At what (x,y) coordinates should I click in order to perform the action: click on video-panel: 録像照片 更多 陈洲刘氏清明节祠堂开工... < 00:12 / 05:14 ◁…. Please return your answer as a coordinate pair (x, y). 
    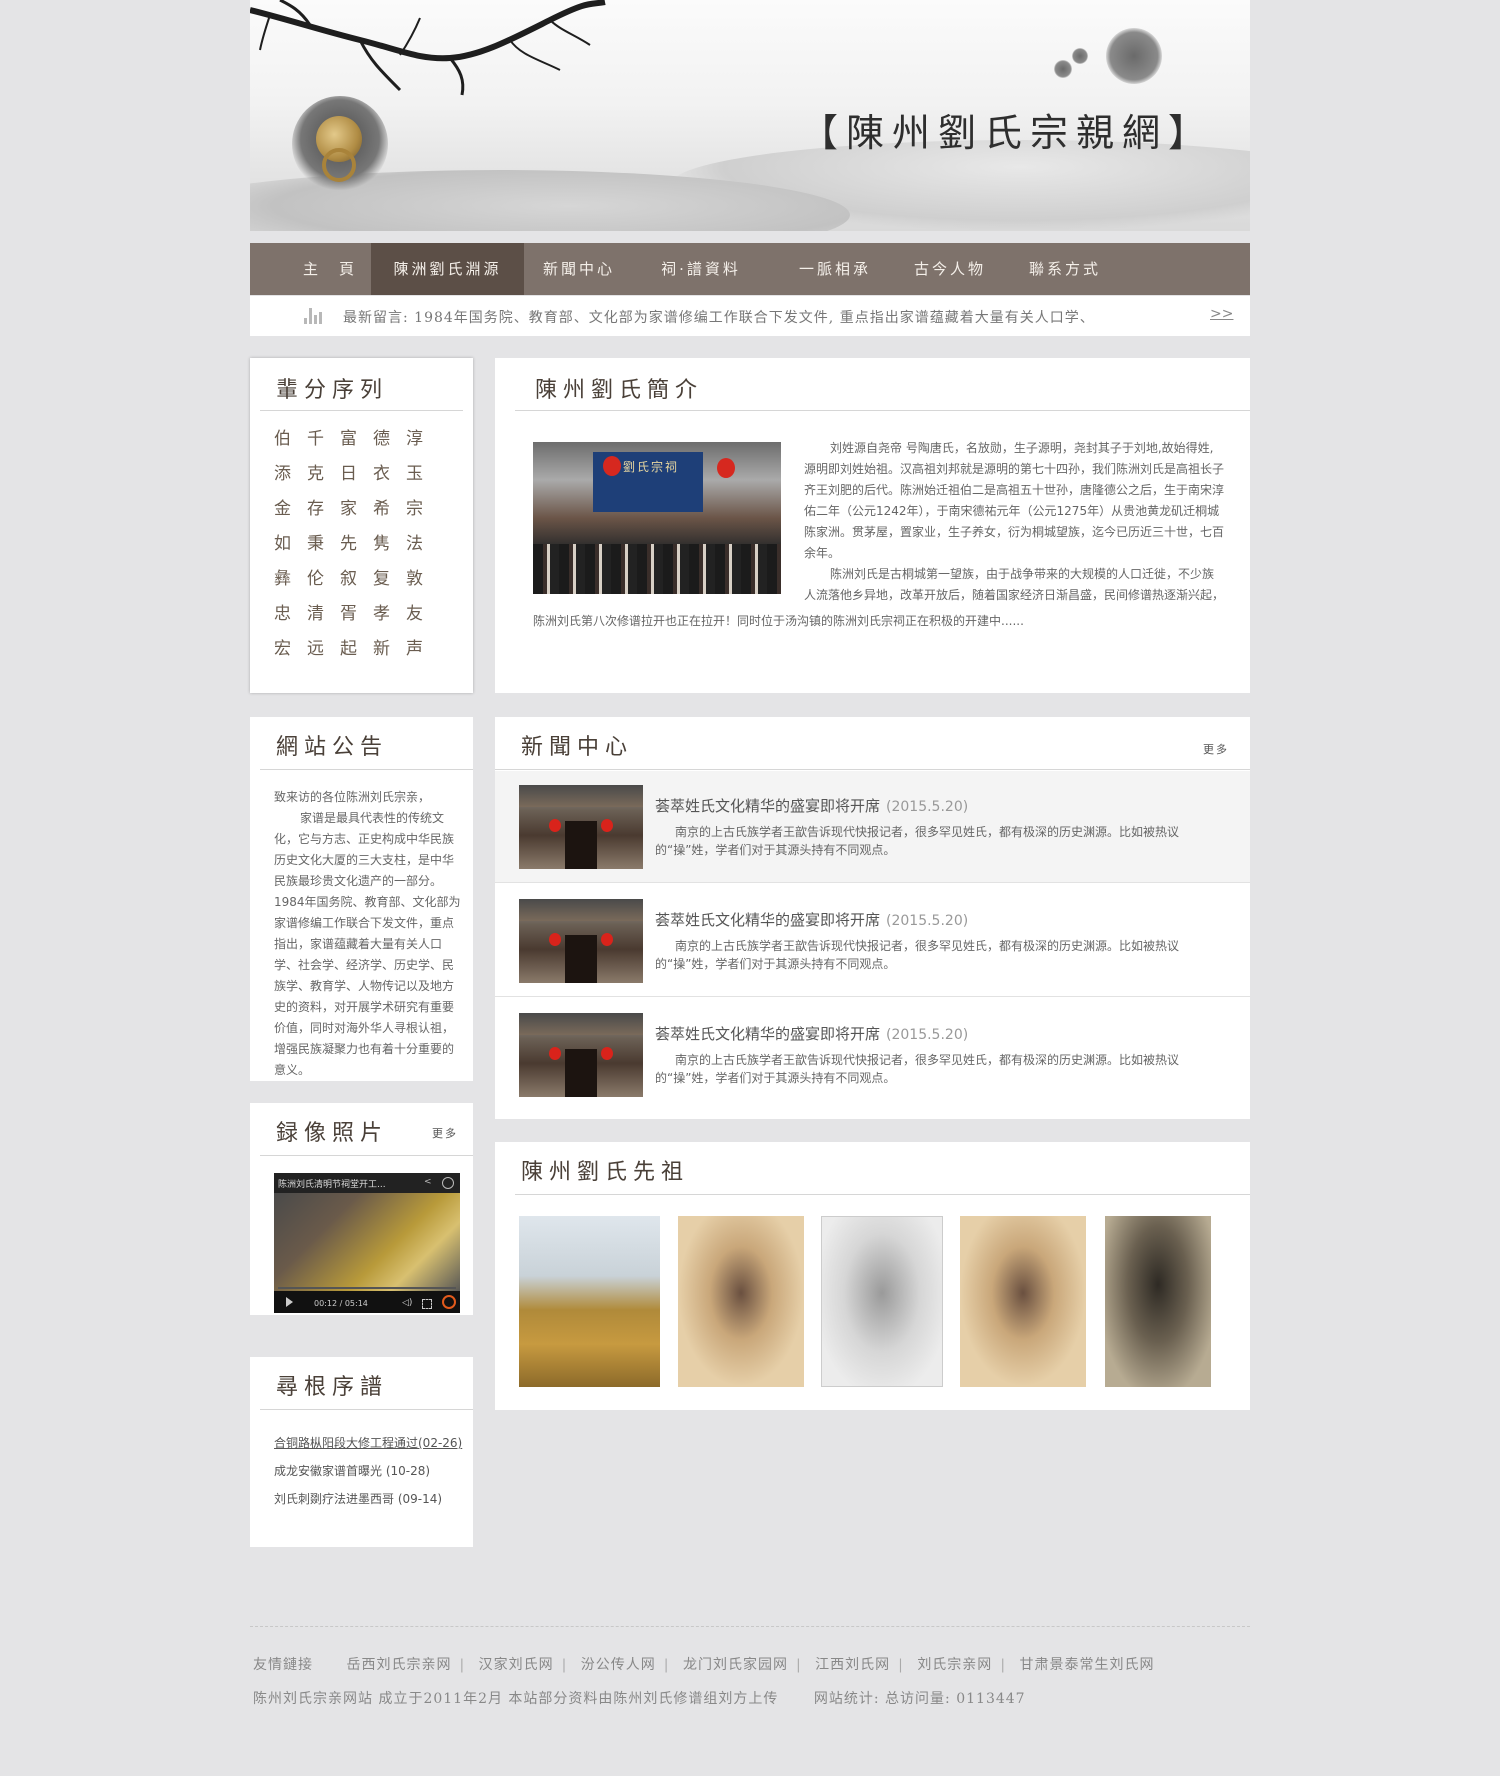
    Looking at the image, I should click on (361, 1209).